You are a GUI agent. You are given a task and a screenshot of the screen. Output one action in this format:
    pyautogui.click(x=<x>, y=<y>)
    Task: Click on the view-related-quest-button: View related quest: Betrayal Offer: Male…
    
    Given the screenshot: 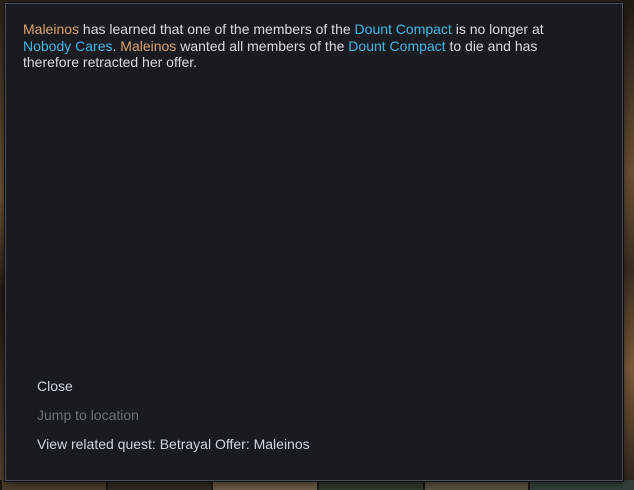 What is the action you would take?
    pyautogui.click(x=173, y=450)
    